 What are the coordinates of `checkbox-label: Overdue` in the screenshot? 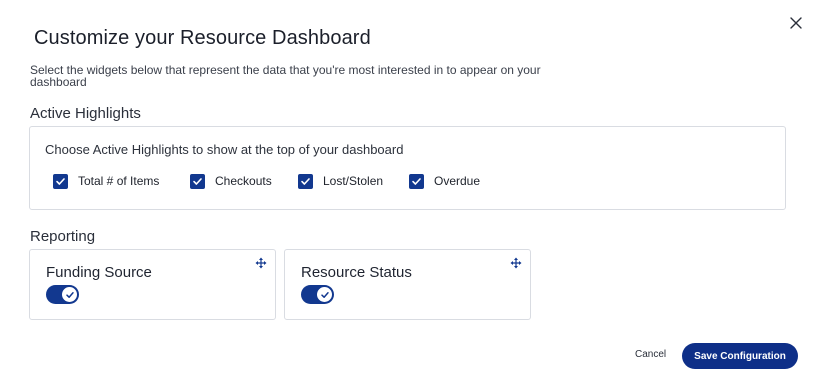 It's located at (457, 181).